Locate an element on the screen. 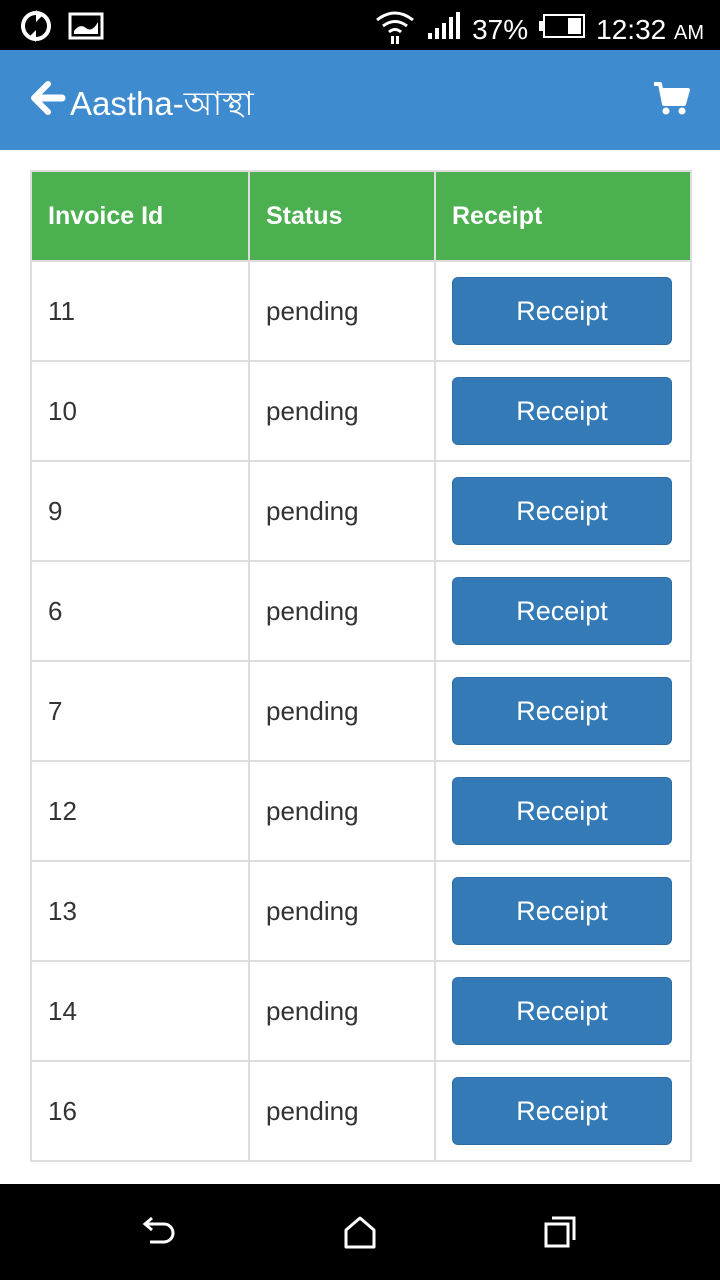 The width and height of the screenshot is (720, 1280). page-title: Aastha-আস্থা is located at coordinates (162, 103).